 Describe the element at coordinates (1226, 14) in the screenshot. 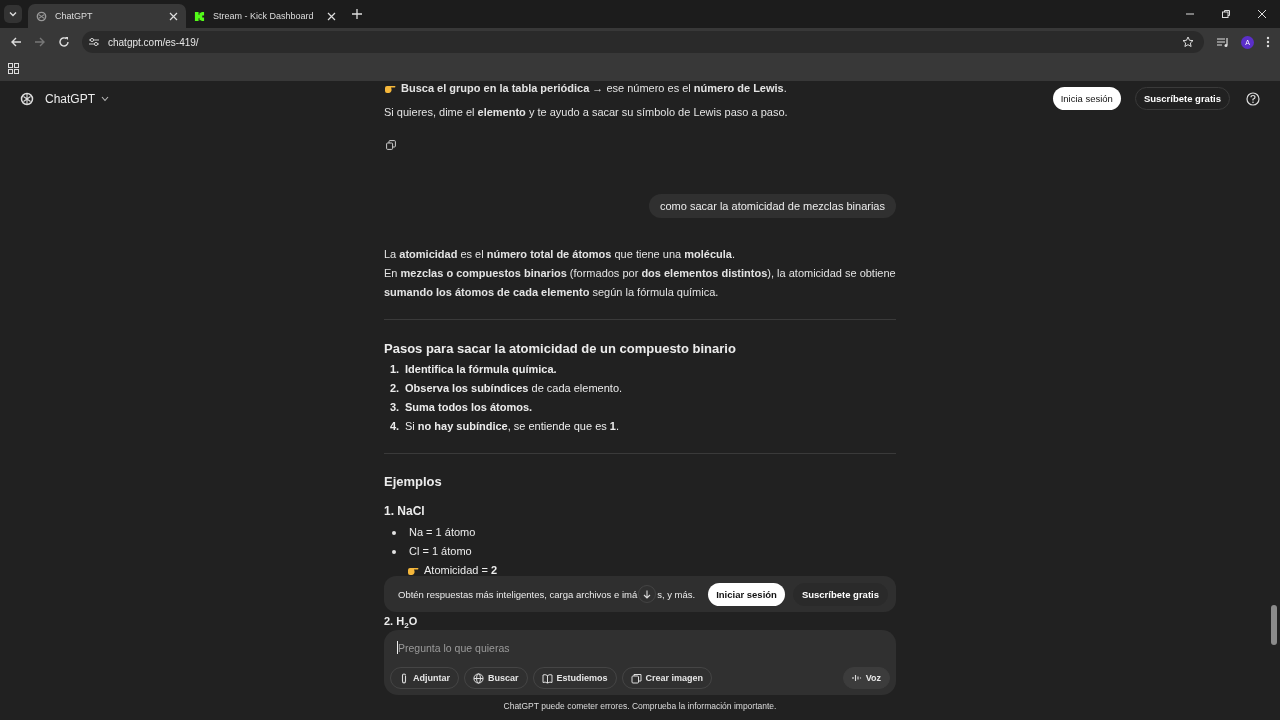

I see `restore-icon` at that location.